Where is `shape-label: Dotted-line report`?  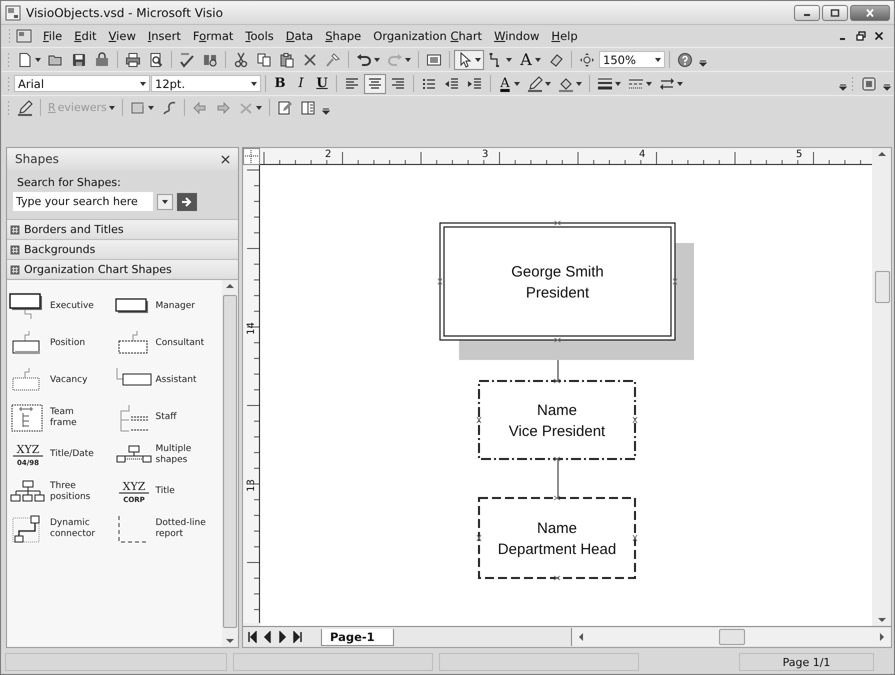
shape-label: Dotted-line report is located at coordinates (181, 528).